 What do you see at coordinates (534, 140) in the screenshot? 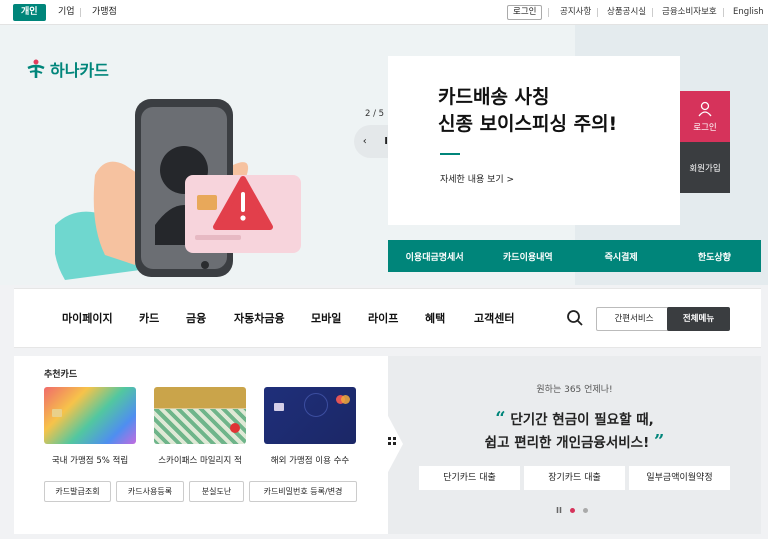
I see `banner-text-panel: 카드배송 사칭 신종 보이스피싱 주의! 자세한 내용 보기 >` at bounding box center [534, 140].